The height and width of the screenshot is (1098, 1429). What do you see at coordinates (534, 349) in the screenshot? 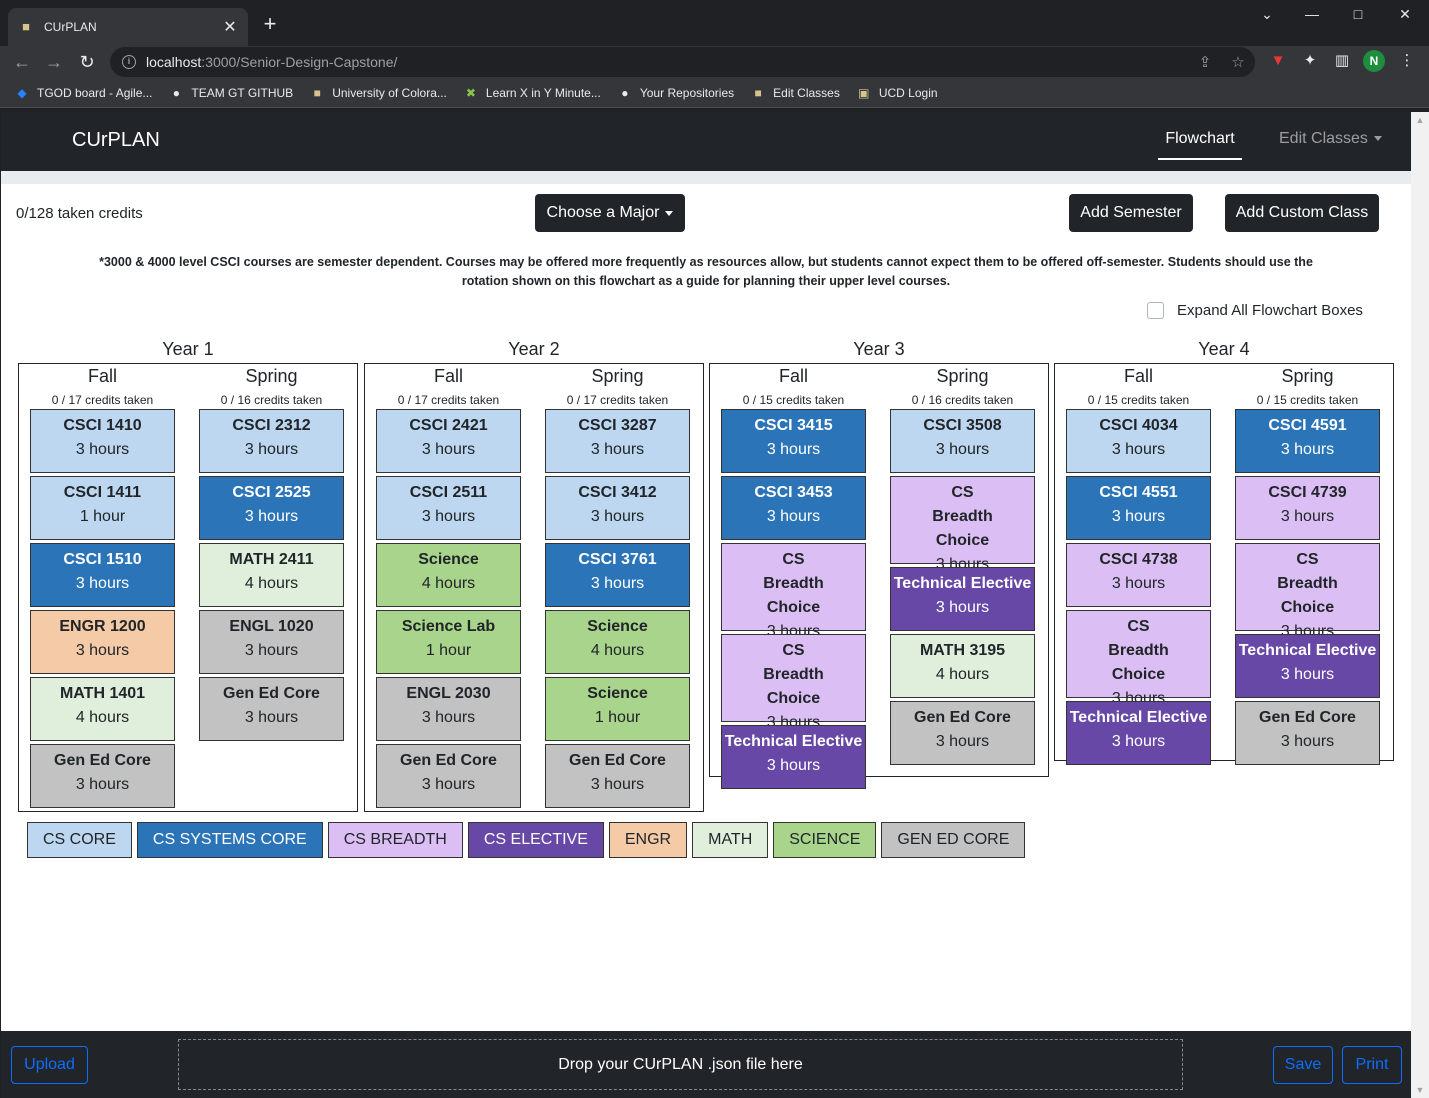
I see `year-title: Year 2` at bounding box center [534, 349].